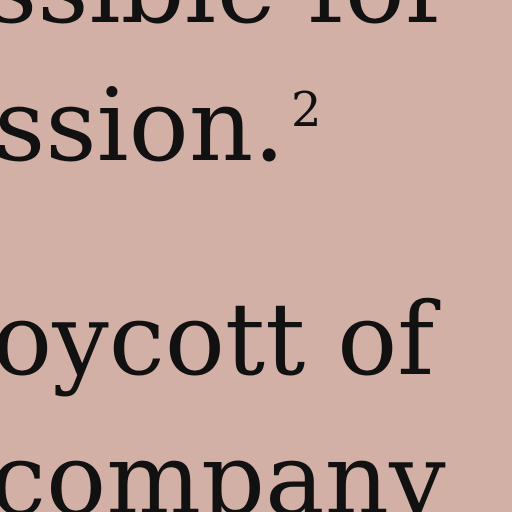 The width and height of the screenshot is (512, 512). Describe the element at coordinates (306, 109) in the screenshot. I see `footnote-marker: 2` at that location.